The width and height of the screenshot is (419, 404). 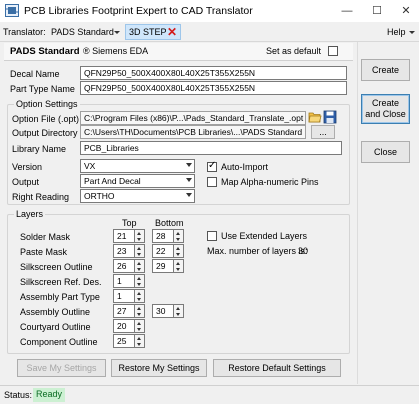 What do you see at coordinates (377, 11) in the screenshot?
I see `maximize-button: ☐` at bounding box center [377, 11].